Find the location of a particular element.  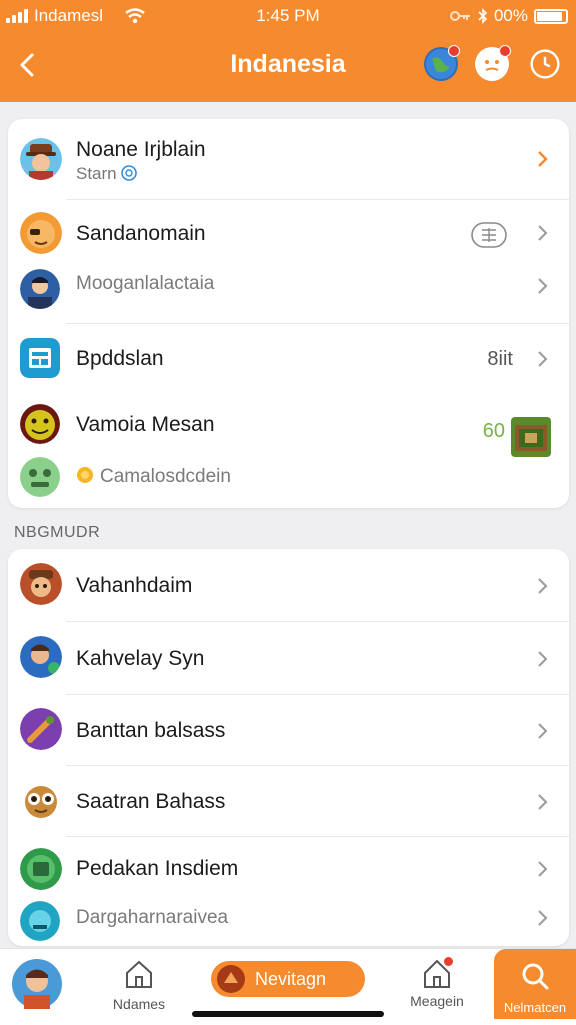

list-item-sub: Starn is located at coordinates (107, 174).